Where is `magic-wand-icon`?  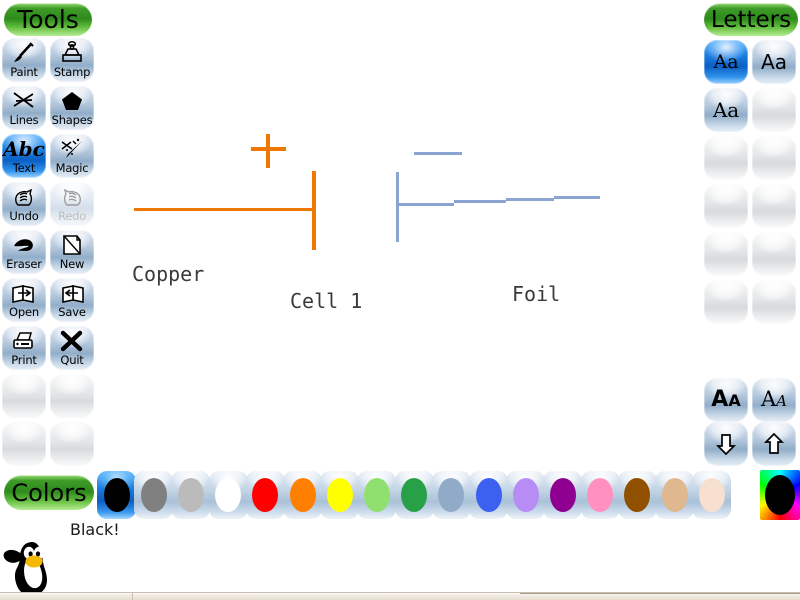
magic-wand-icon is located at coordinates (72, 149).